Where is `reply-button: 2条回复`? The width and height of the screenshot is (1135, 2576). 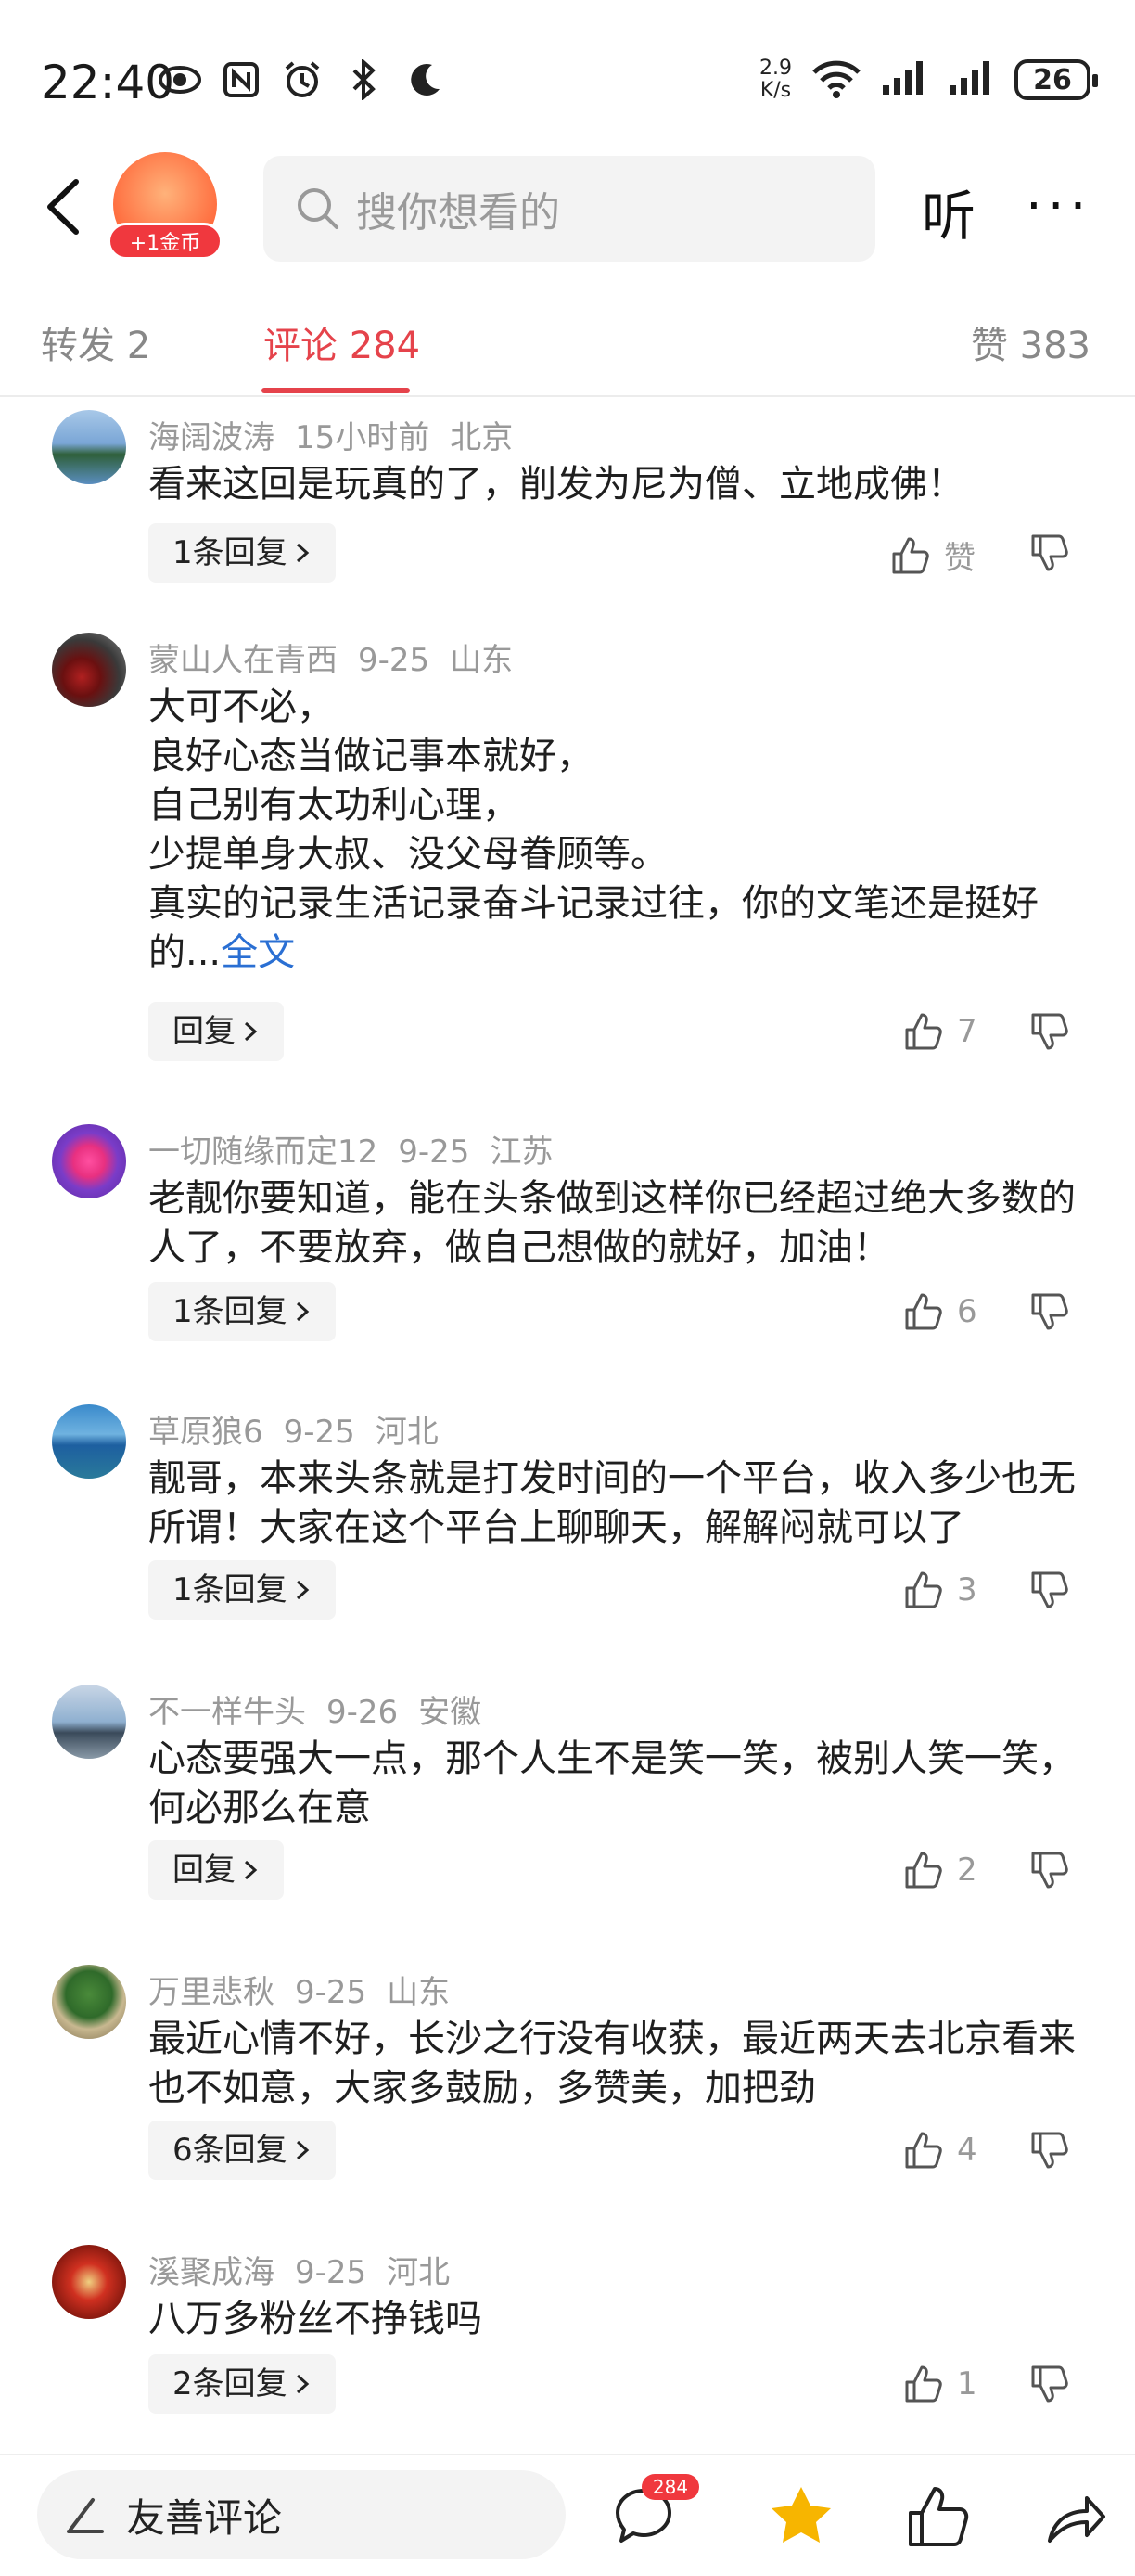 reply-button: 2条回复 is located at coordinates (242, 2384).